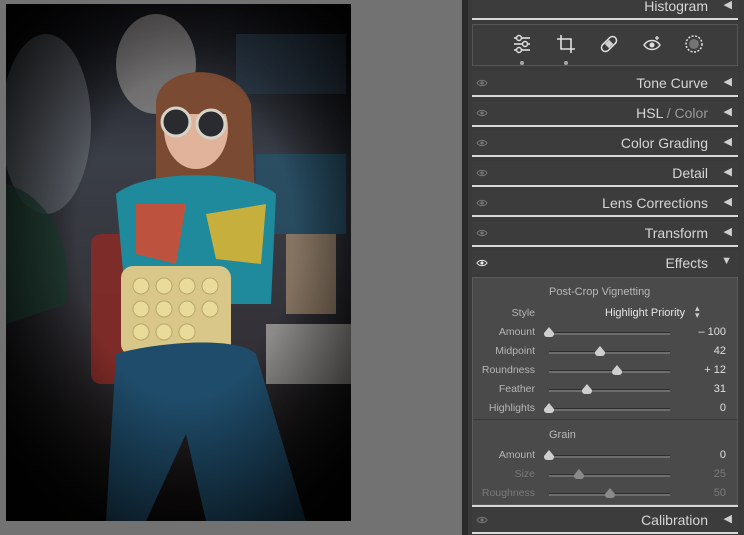 This screenshot has height=535, width=744. I want to click on slider-row-roughness: Roughness 50, so click(605, 493).